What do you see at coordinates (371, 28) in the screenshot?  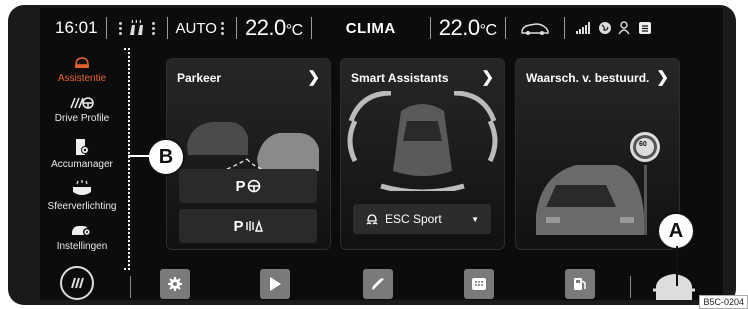 I see `clima-button: CLIMA` at bounding box center [371, 28].